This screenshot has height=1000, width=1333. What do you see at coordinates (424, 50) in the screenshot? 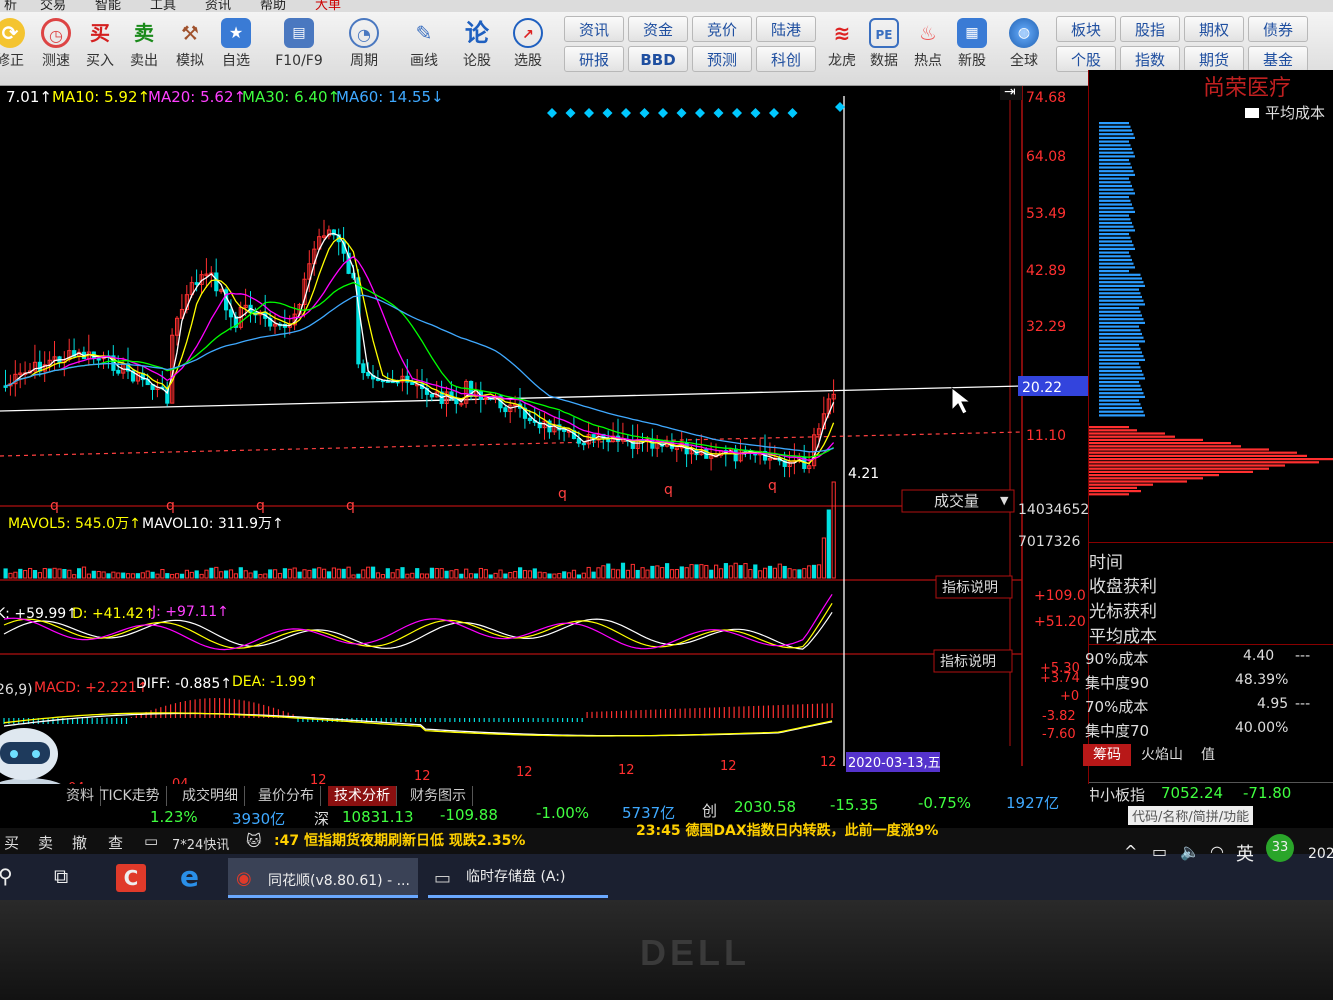
I see `toolbar-btn-draw: ✎ 画线` at bounding box center [424, 50].